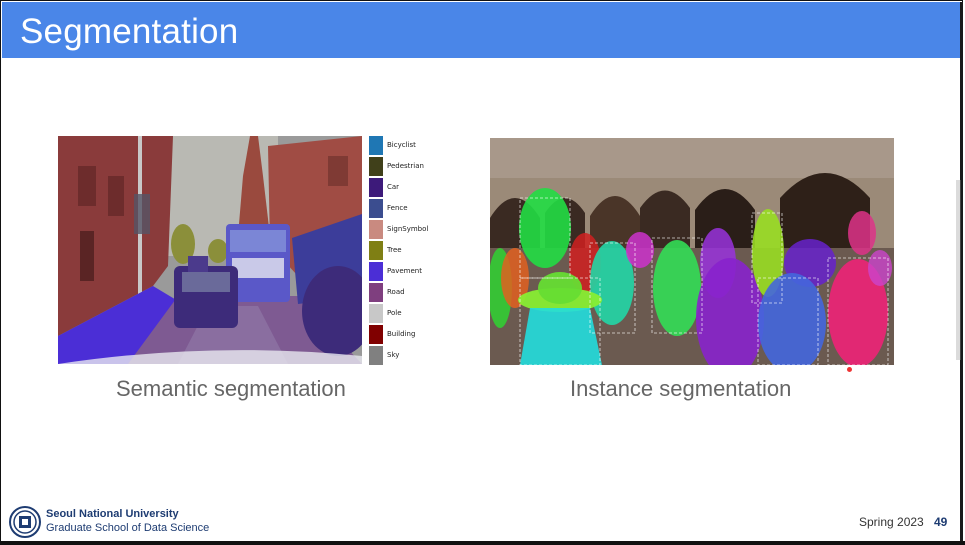  Describe the element at coordinates (396, 292) in the screenshot. I see `legend-label: Road` at that location.